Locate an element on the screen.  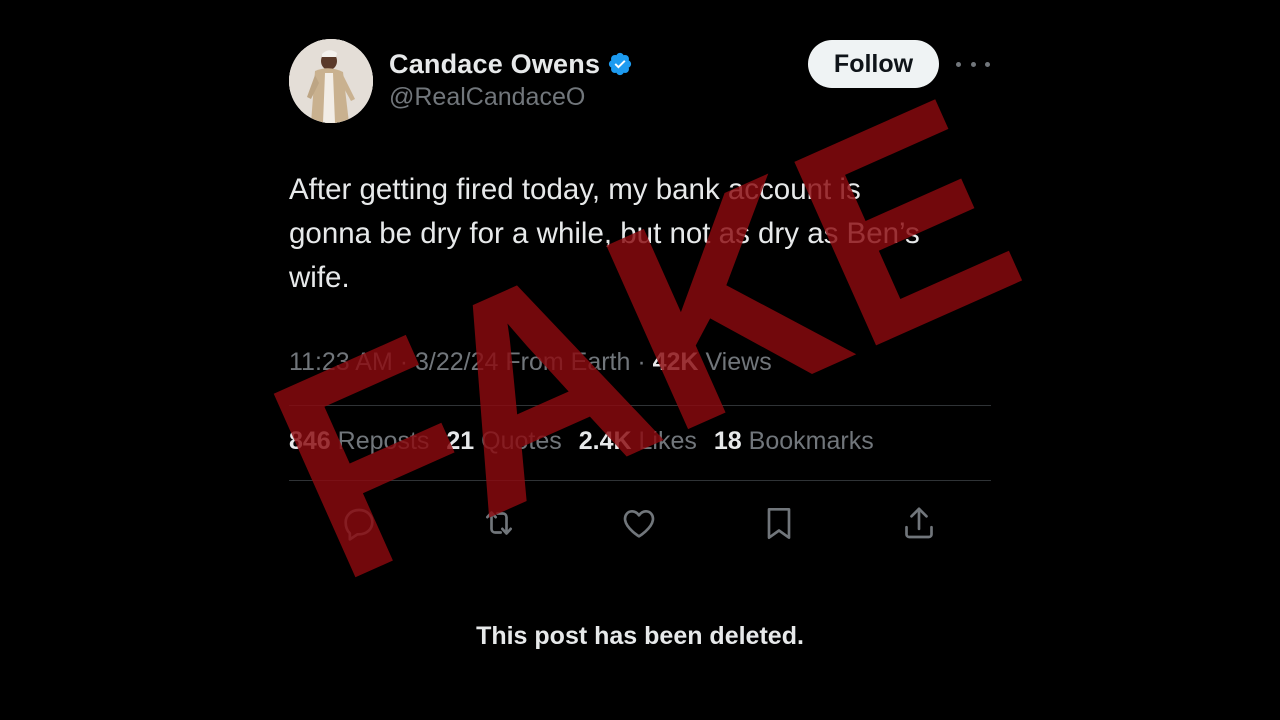
stat-label: Likes is located at coordinates (667, 441).